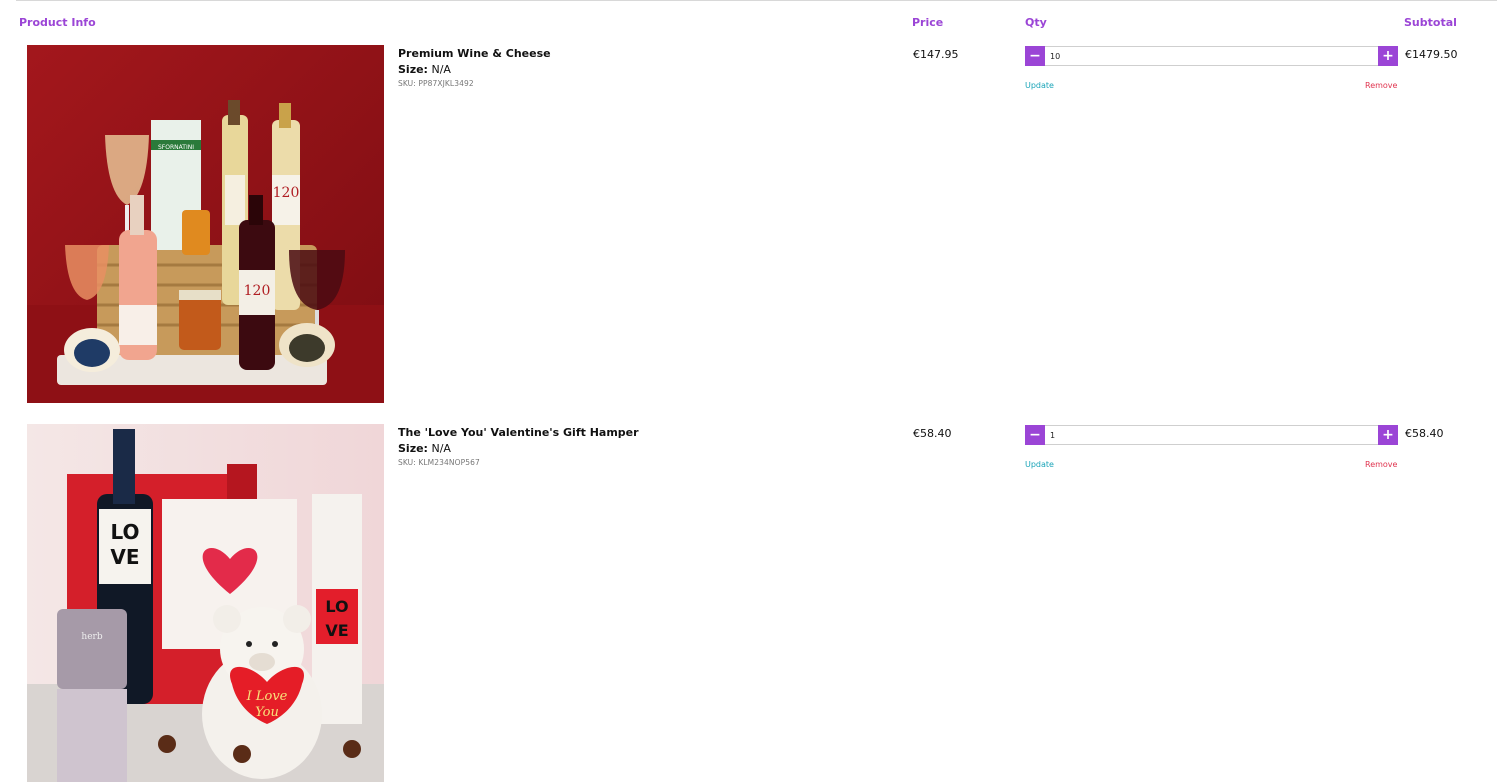  What do you see at coordinates (932, 433) in the screenshot?
I see `product-price: €58.40` at bounding box center [932, 433].